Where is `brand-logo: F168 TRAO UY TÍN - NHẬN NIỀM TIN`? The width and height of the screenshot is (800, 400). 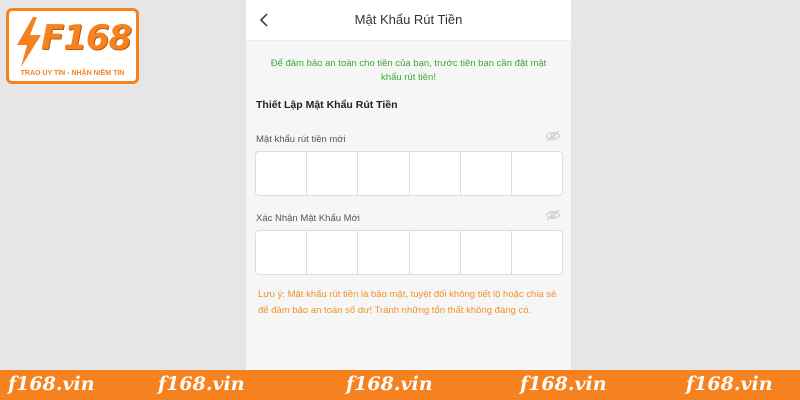
brand-logo: F168 TRAO UY TÍN - NHẬN NIỀM TIN is located at coordinates (72, 46).